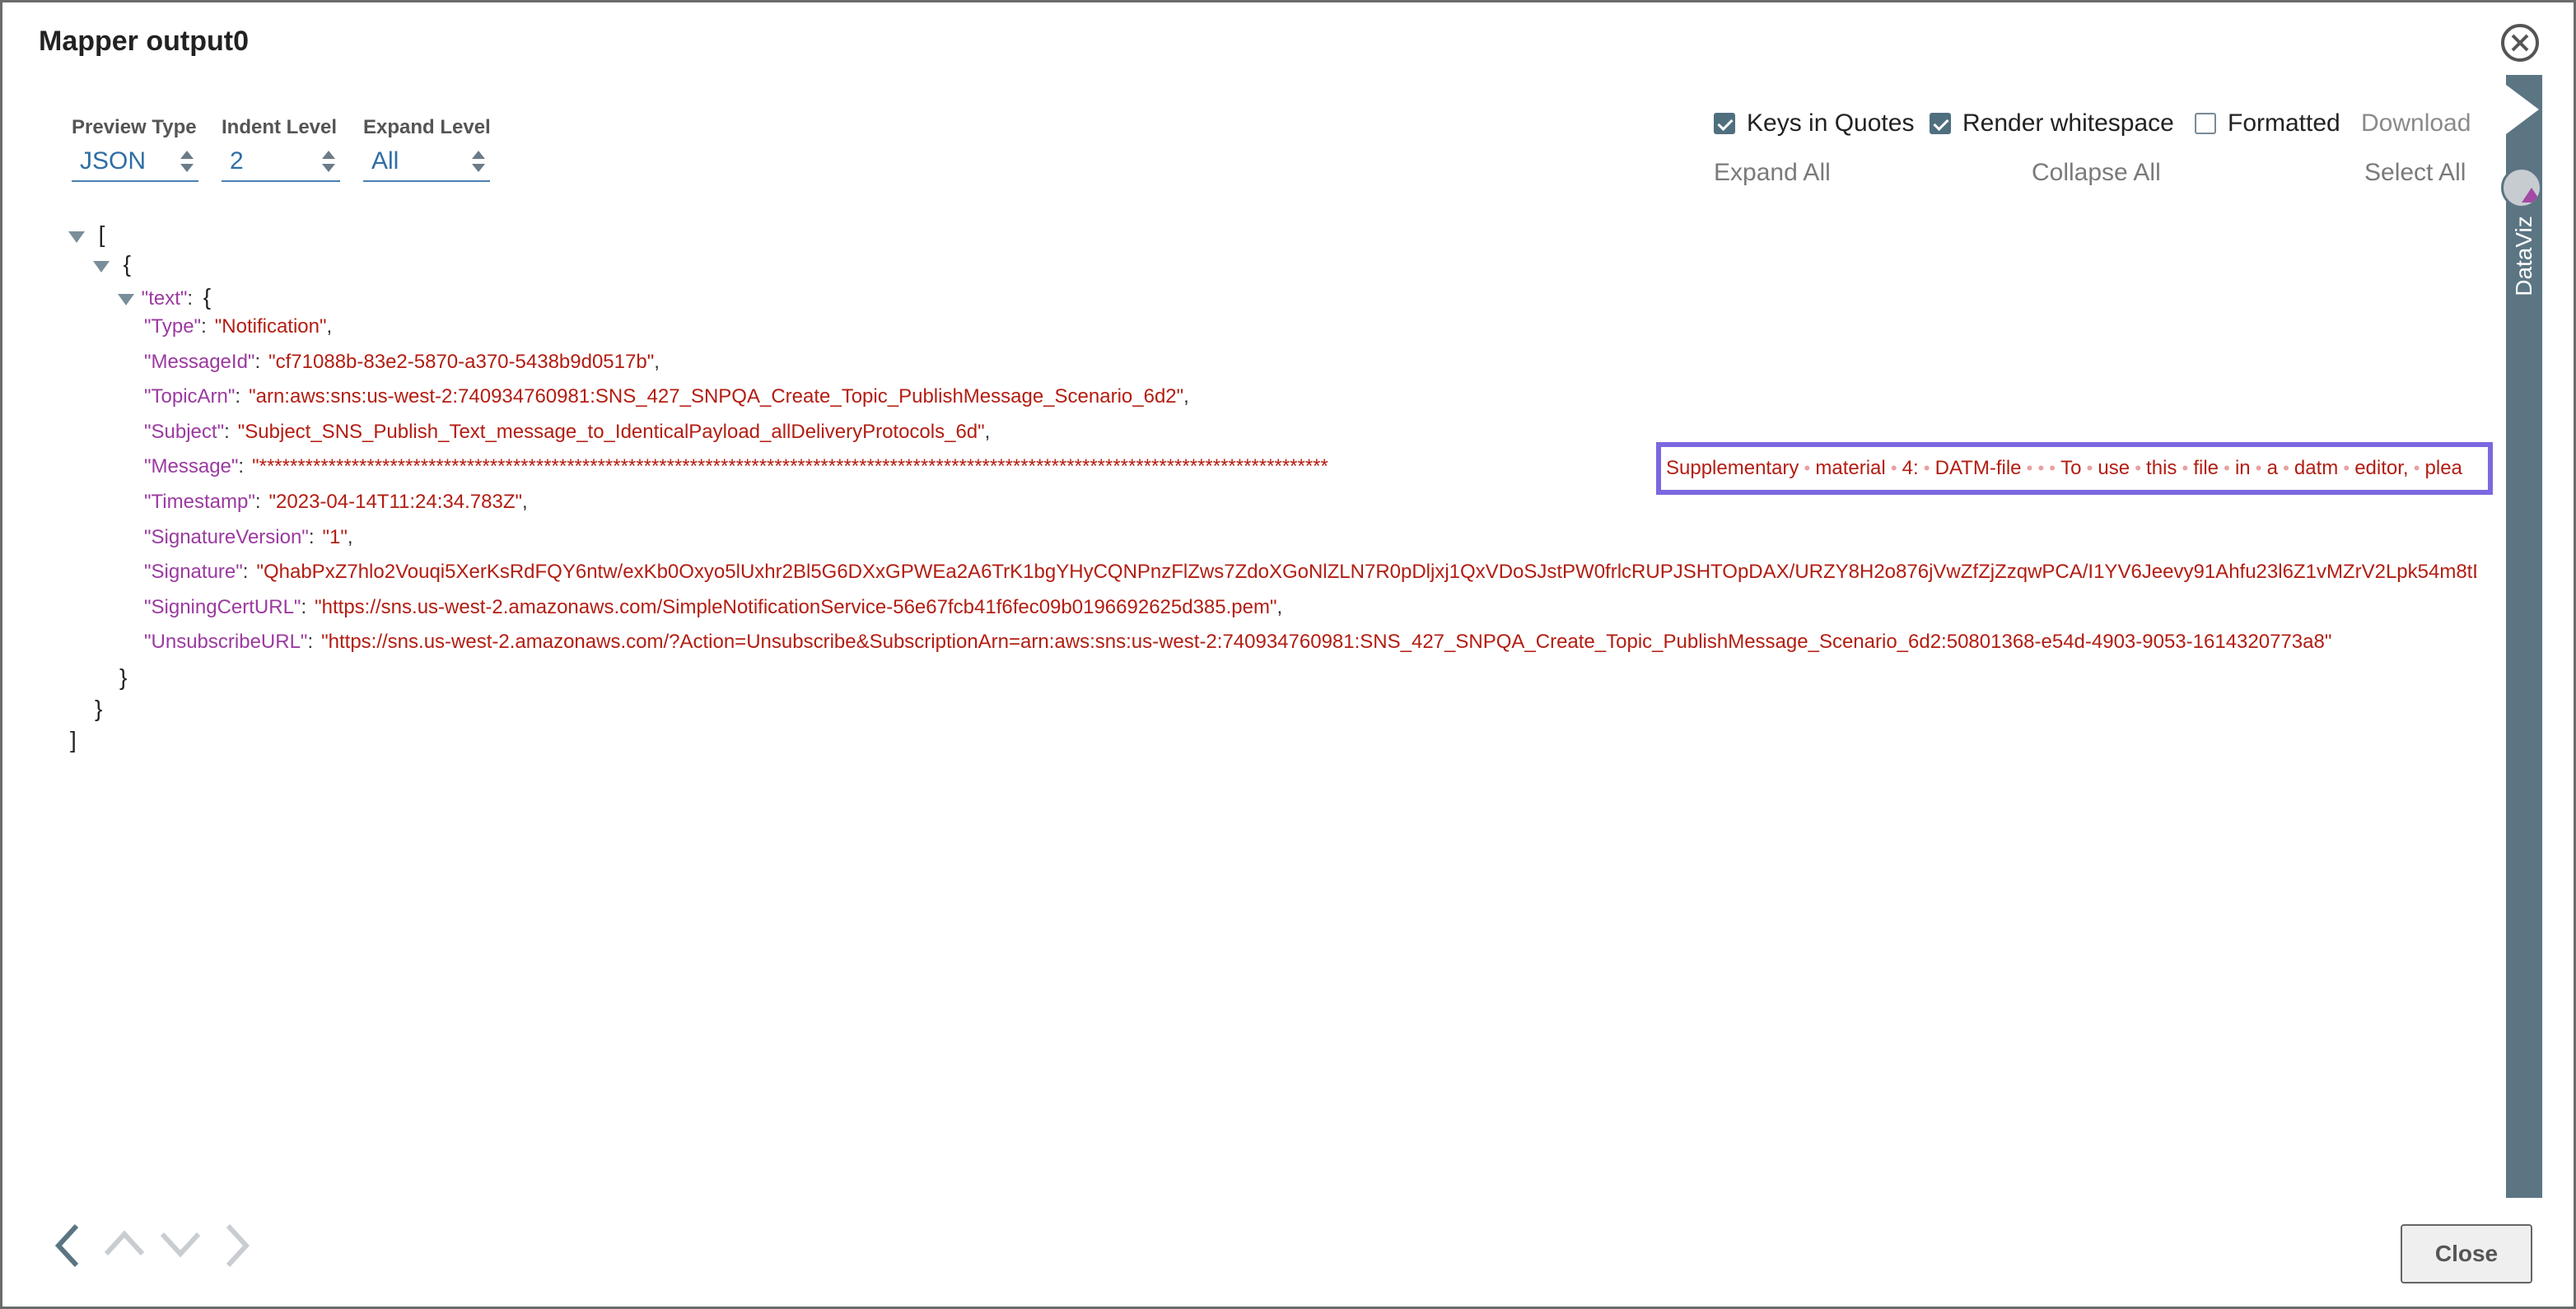 The image size is (2576, 1309). I want to click on expand-level-control: Expand Level All, so click(427, 149).